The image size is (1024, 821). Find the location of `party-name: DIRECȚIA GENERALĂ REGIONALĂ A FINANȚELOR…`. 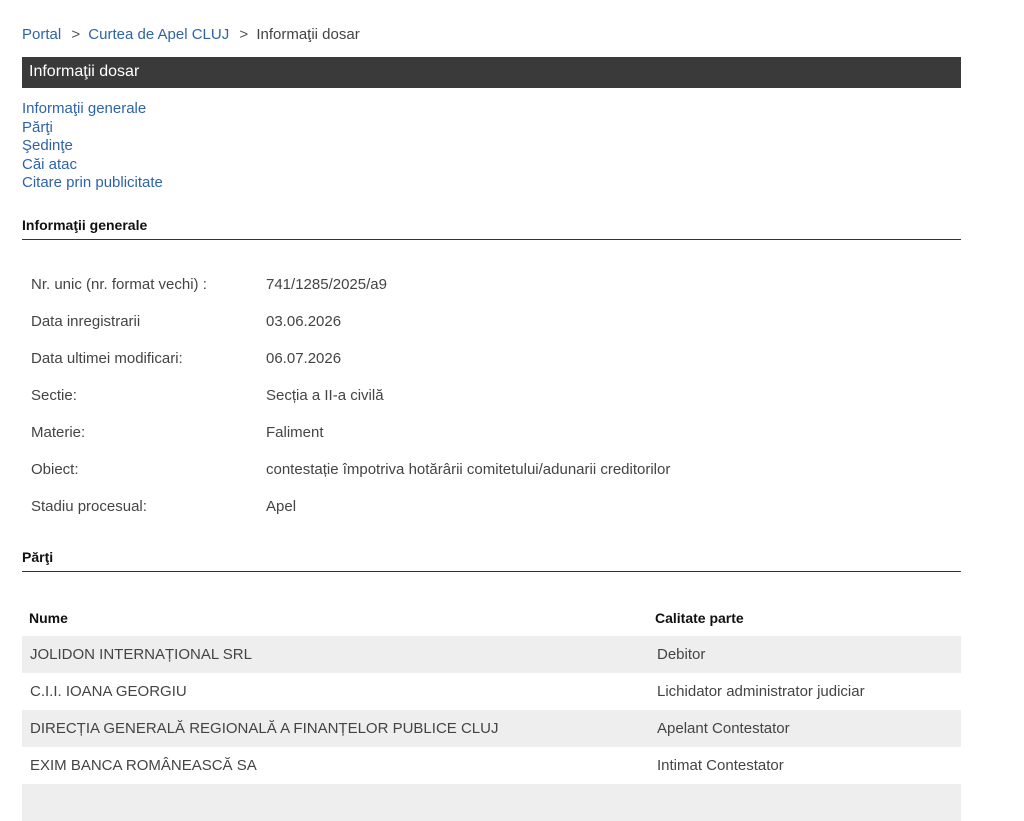

party-name: DIRECȚIA GENERALĂ REGIONALĂ A FINANȚELOR… is located at coordinates (264, 728).